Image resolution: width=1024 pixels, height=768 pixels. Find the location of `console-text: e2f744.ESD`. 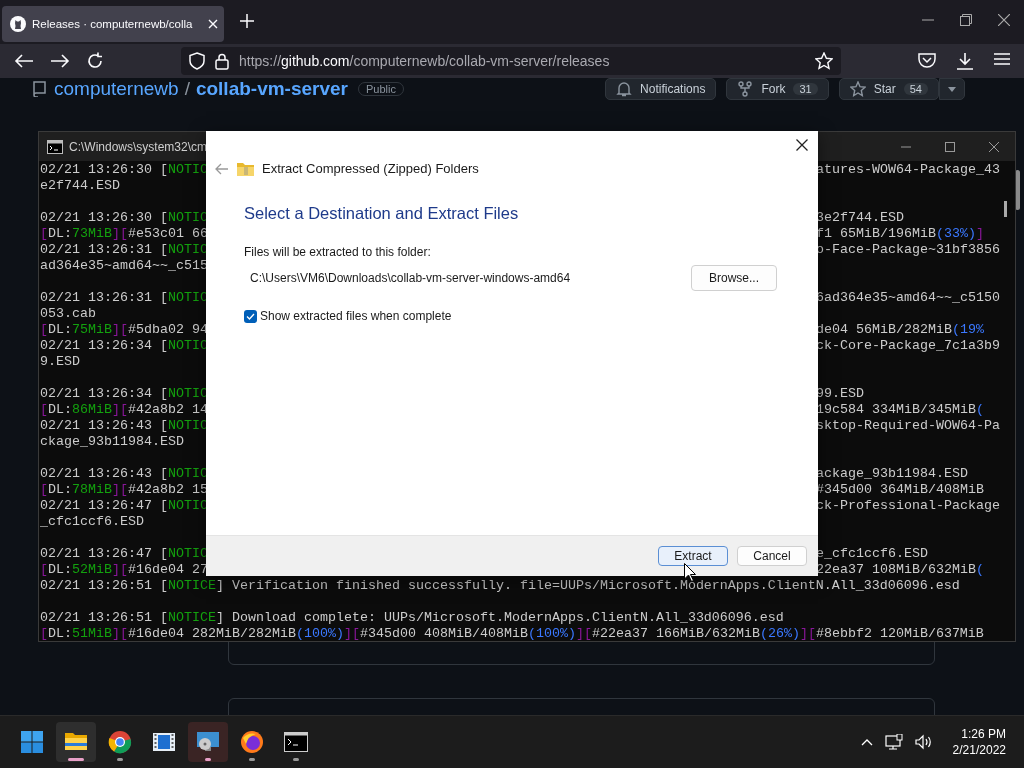

console-text: e2f744.ESD is located at coordinates (80, 186).